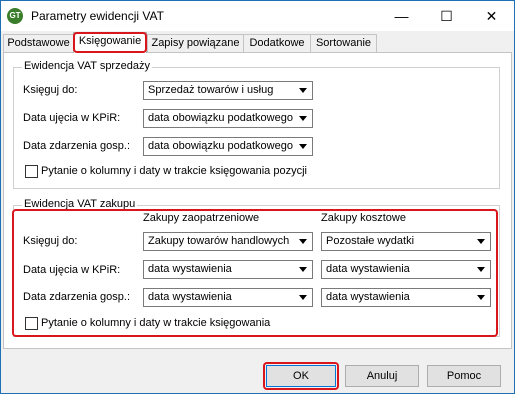 The height and width of the screenshot is (394, 515). Describe the element at coordinates (72, 118) in the screenshot. I see `sales-entry-label: Data ujęcia w KPiR:` at that location.